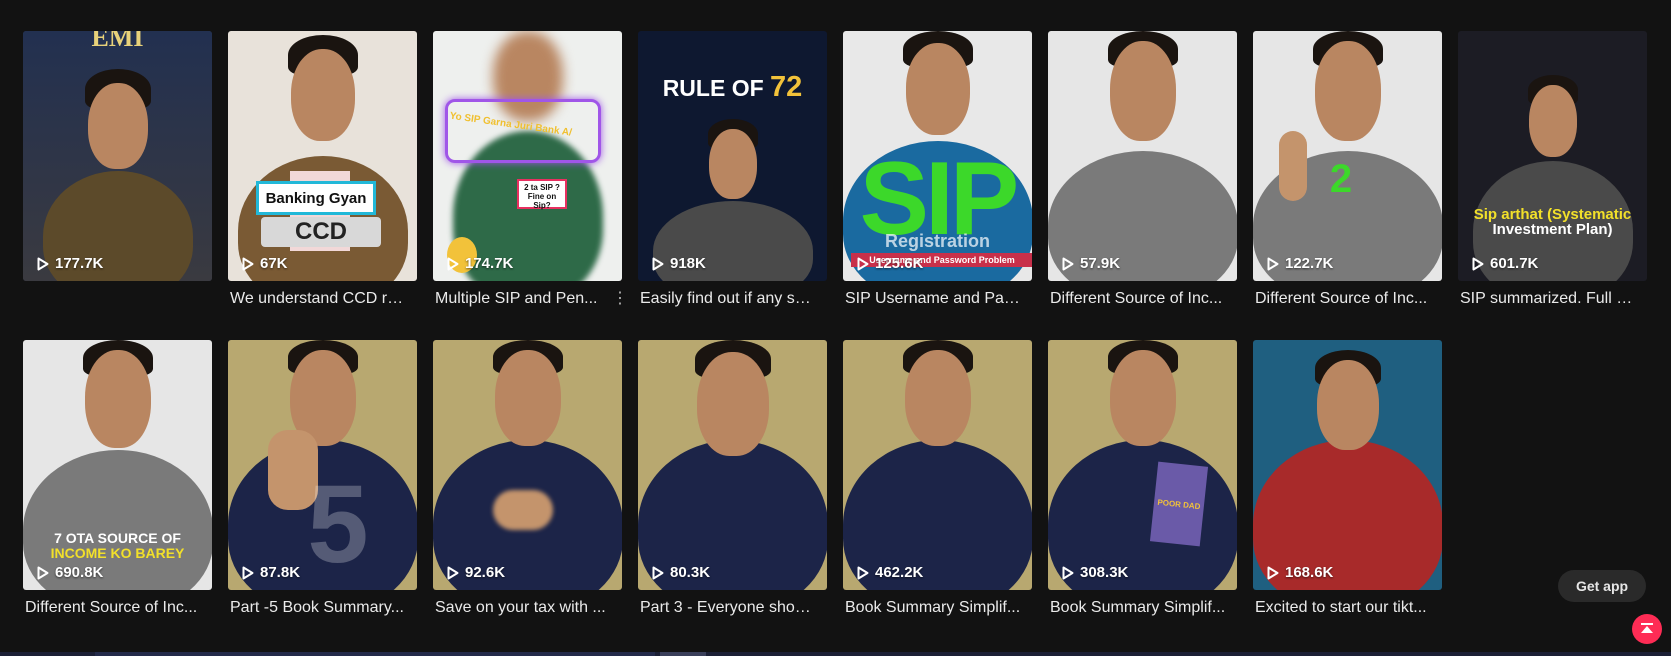 This screenshot has height=656, width=1671. Describe the element at coordinates (683, 654) in the screenshot. I see `scrollbar-thumb` at that location.